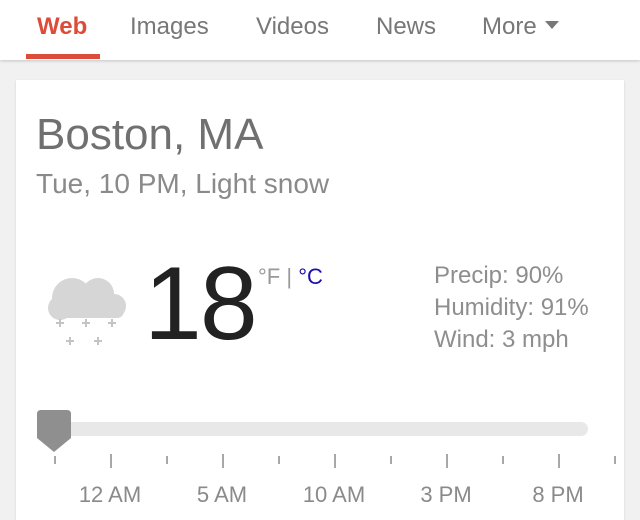 This screenshot has height=520, width=640. What do you see at coordinates (406, 27) in the screenshot?
I see `tab-news: News` at bounding box center [406, 27].